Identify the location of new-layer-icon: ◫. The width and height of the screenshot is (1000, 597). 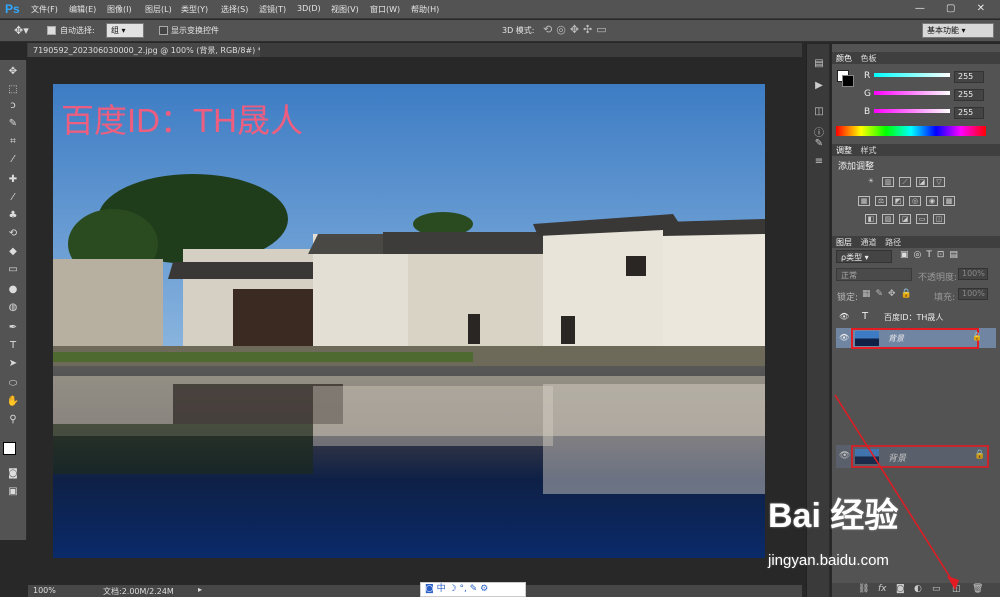
(956, 589).